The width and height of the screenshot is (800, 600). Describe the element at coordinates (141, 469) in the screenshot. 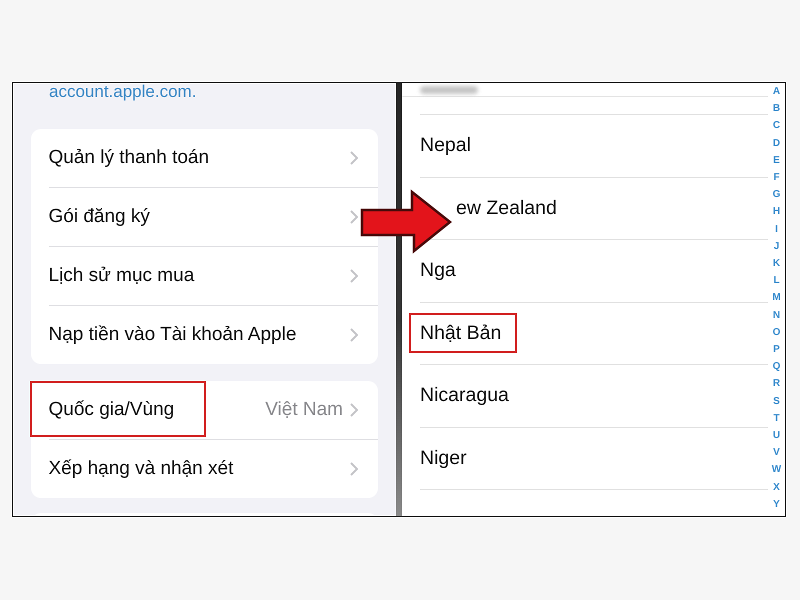

I see `settings-item: Xếp hạng và nhận xét` at that location.